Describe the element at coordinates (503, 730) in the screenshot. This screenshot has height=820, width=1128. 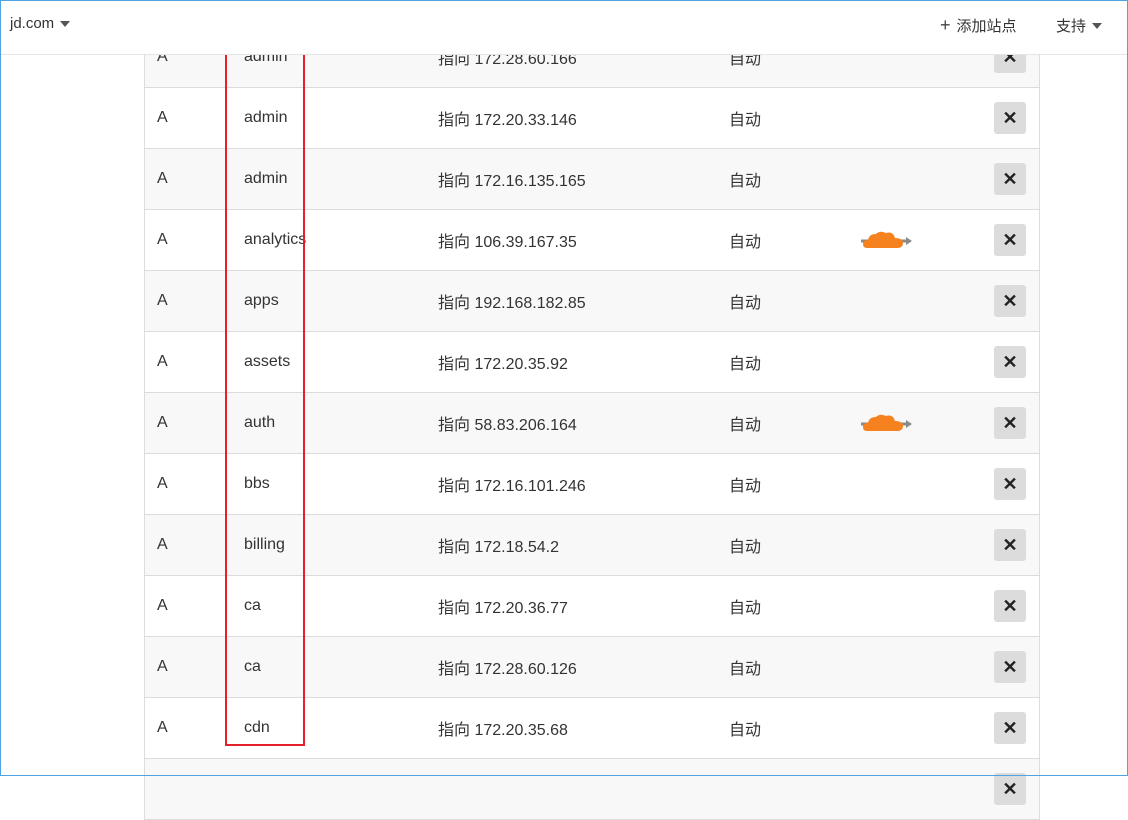
I see `record-value: 指向 172.20.35.68` at that location.